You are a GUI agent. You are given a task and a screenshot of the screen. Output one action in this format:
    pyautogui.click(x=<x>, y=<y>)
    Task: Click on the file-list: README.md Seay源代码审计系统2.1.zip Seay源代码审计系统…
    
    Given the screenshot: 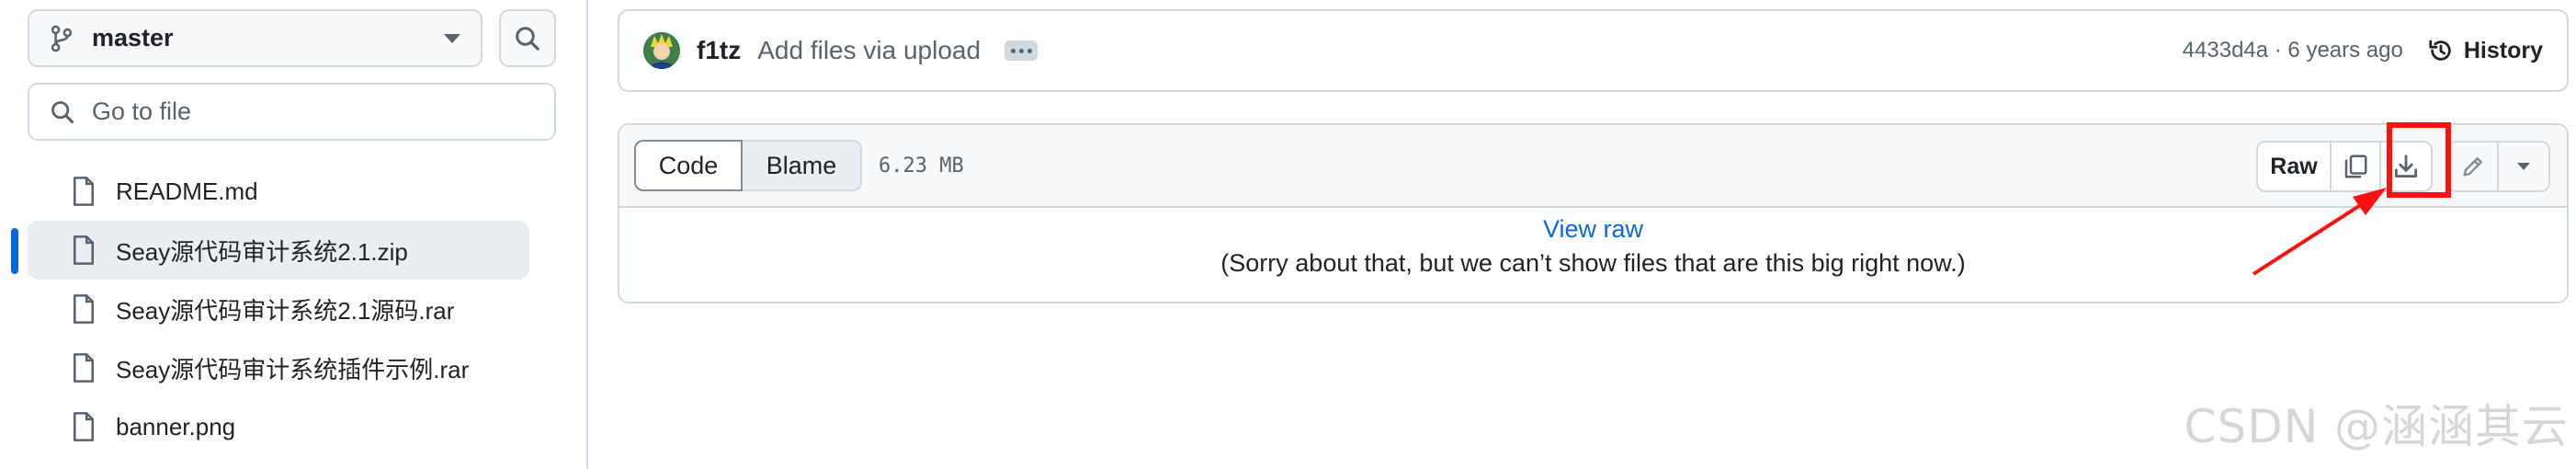 What is the action you would take?
    pyautogui.click(x=294, y=309)
    